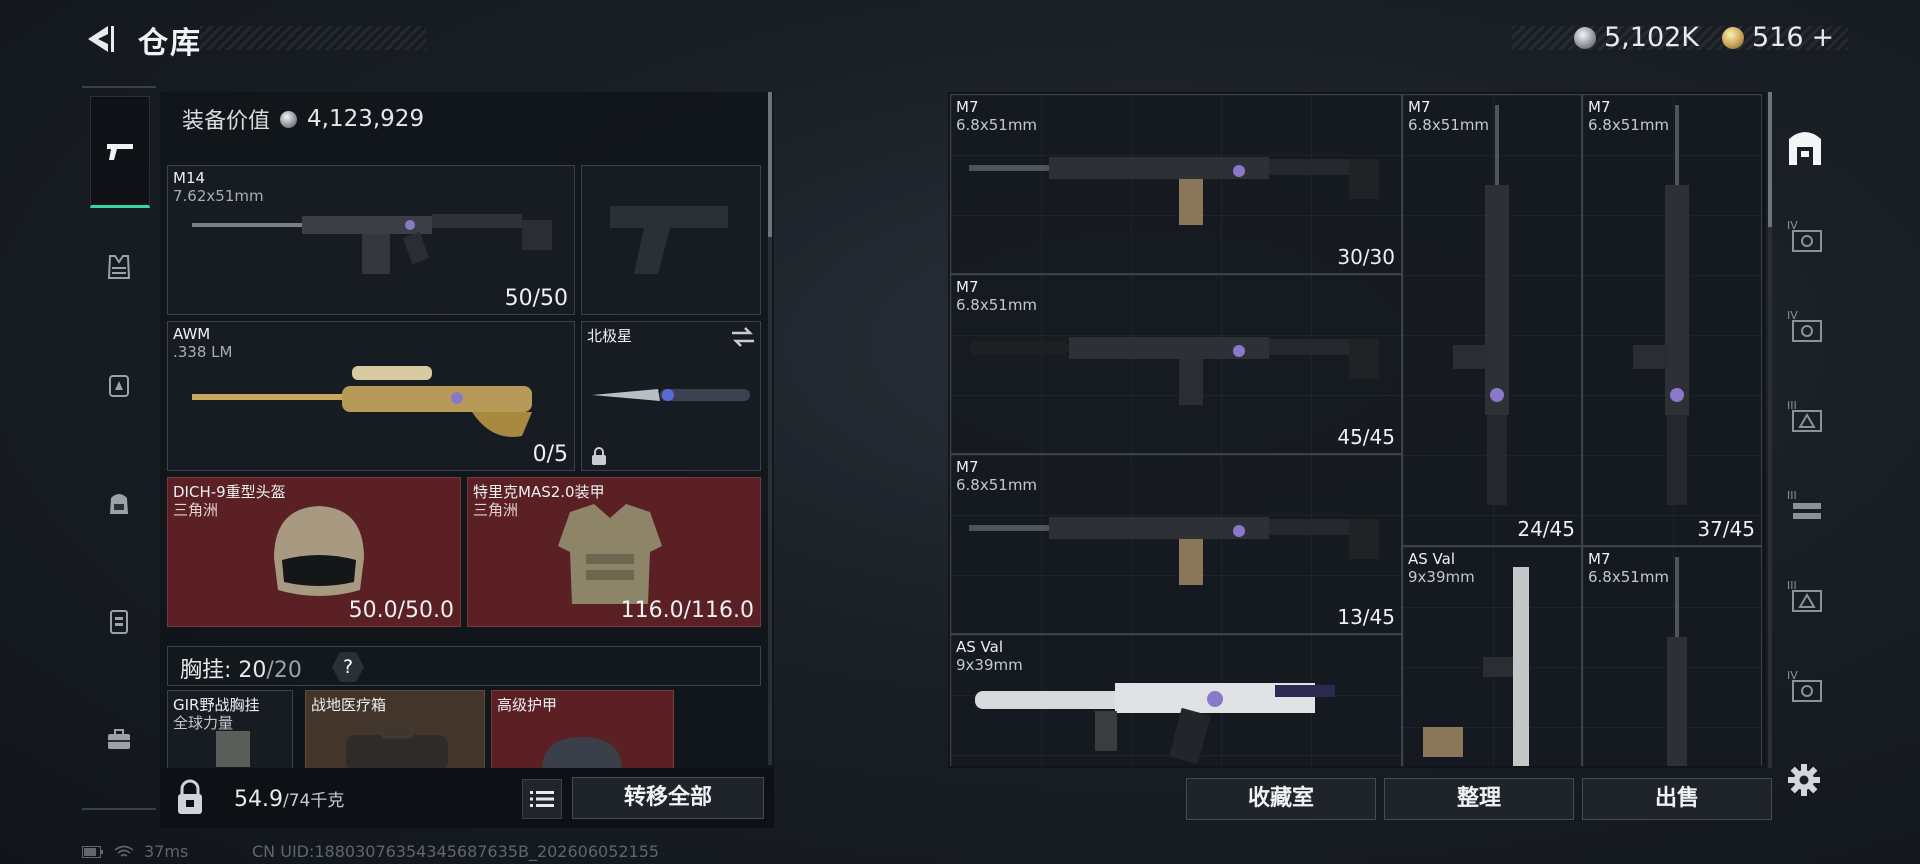 The image size is (1920, 864). I want to click on sell-button: 出售, so click(1677, 799).